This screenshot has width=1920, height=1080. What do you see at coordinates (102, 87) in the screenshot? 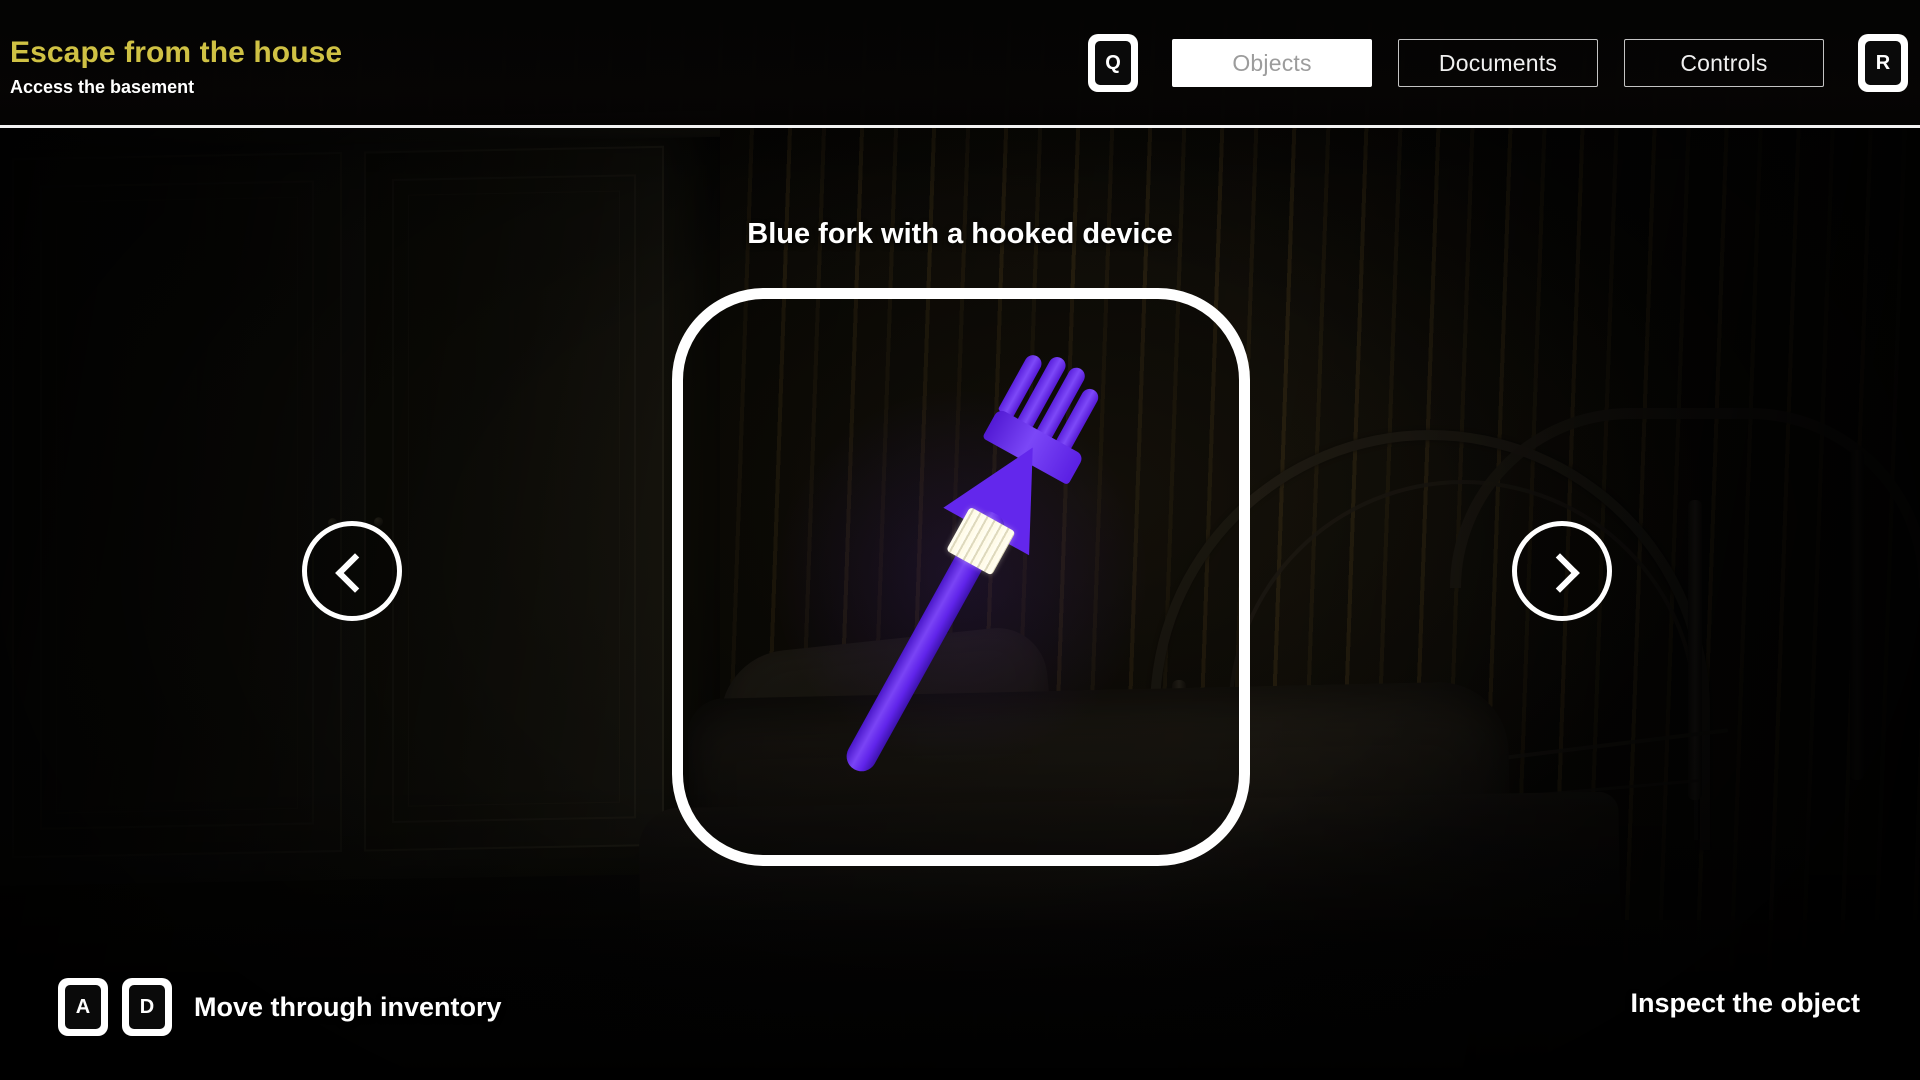
I see `objective-text: Access the basement` at bounding box center [102, 87].